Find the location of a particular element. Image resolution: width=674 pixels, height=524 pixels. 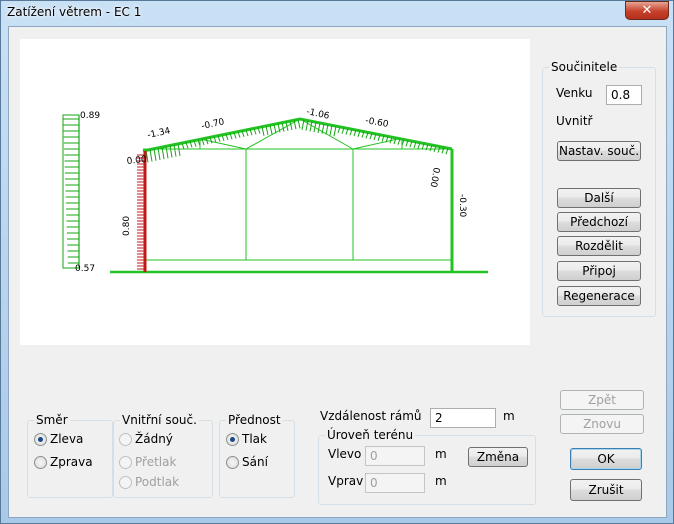

left-pressure-profile is located at coordinates (71, 191).